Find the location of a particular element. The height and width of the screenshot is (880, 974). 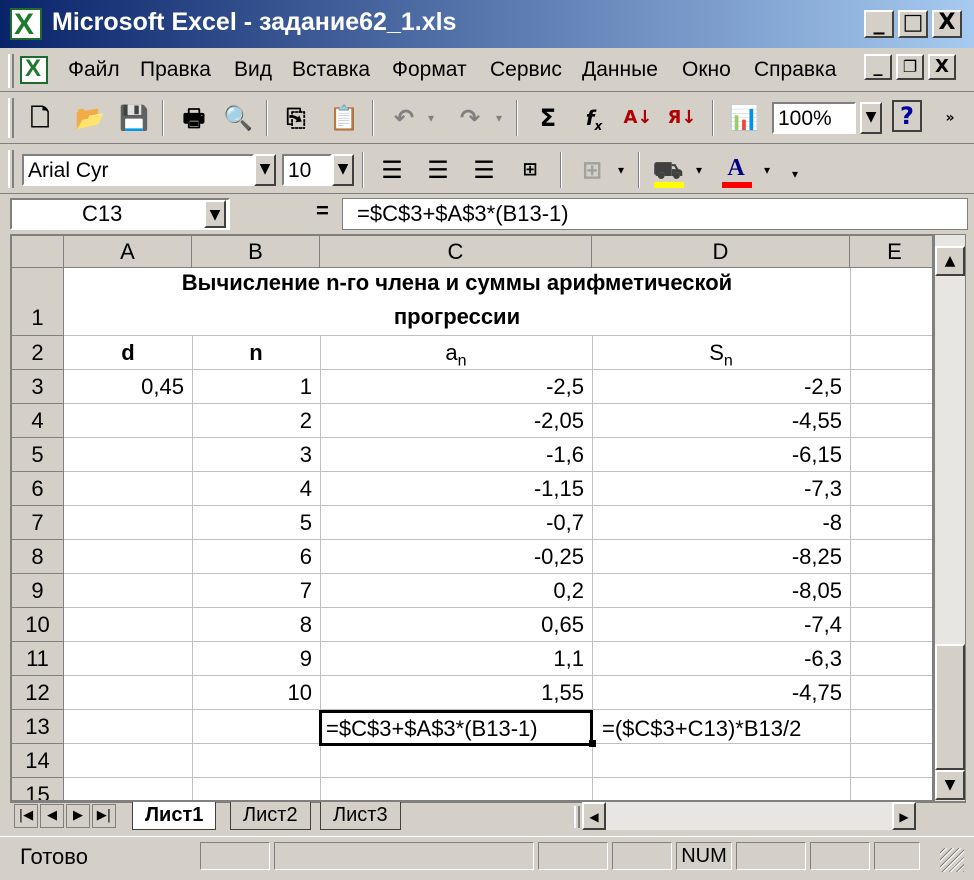

formula-input: =$C$3+$A$3*(B13-1) is located at coordinates (655, 214).